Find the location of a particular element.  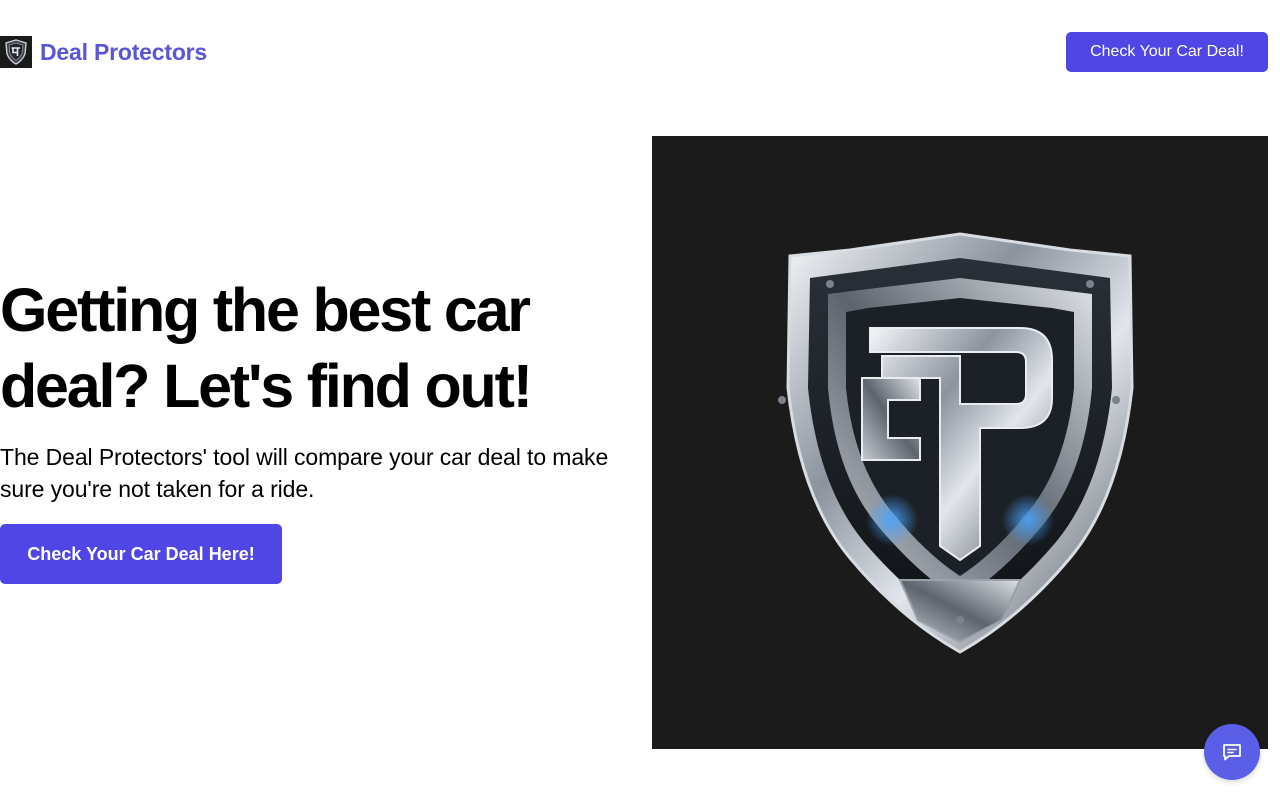

shield-logo-icon is located at coordinates (956, 442).